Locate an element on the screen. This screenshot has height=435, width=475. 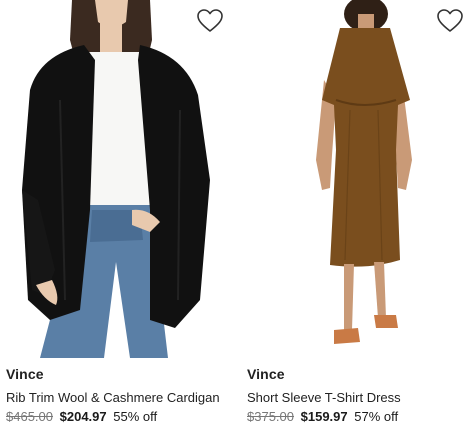
original-price: $375.00 is located at coordinates (270, 416).